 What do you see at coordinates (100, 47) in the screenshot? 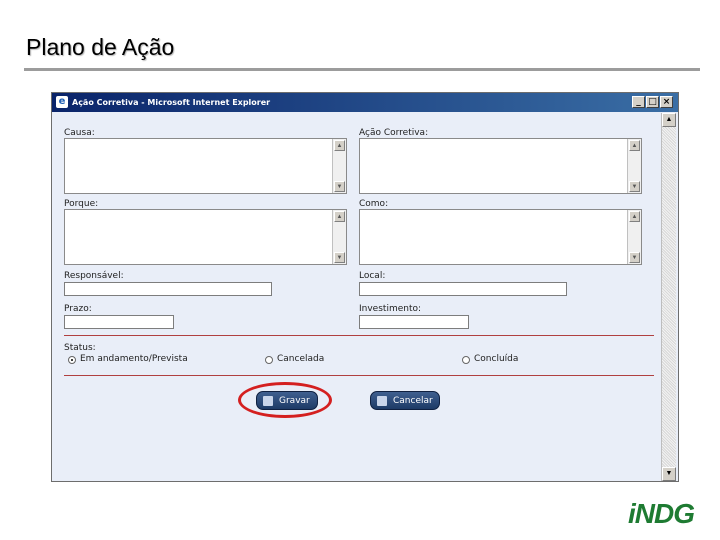
I see `slide-title: Plano de Ação` at bounding box center [100, 47].